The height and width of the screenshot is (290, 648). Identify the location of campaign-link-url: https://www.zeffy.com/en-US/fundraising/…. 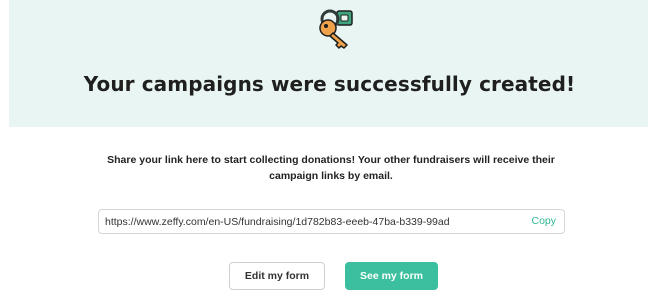
(313, 222).